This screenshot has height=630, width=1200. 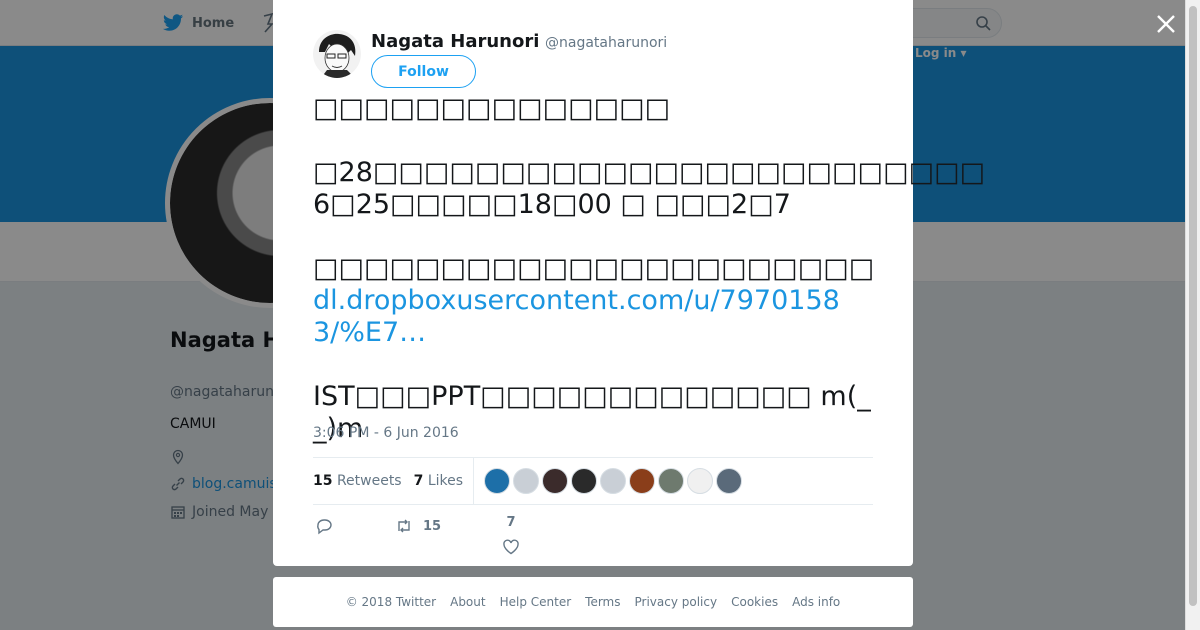 What do you see at coordinates (492, 108) in the screenshot?
I see `tweet-text-line: □□□□□□□□□□□□□□` at bounding box center [492, 108].